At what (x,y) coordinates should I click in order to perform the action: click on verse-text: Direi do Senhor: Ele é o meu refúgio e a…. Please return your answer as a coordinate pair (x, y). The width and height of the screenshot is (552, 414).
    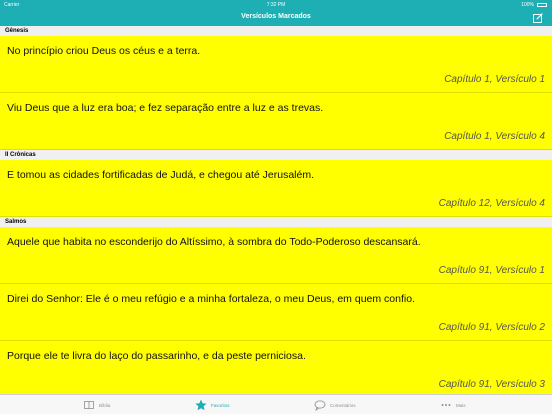
    Looking at the image, I should click on (211, 299).